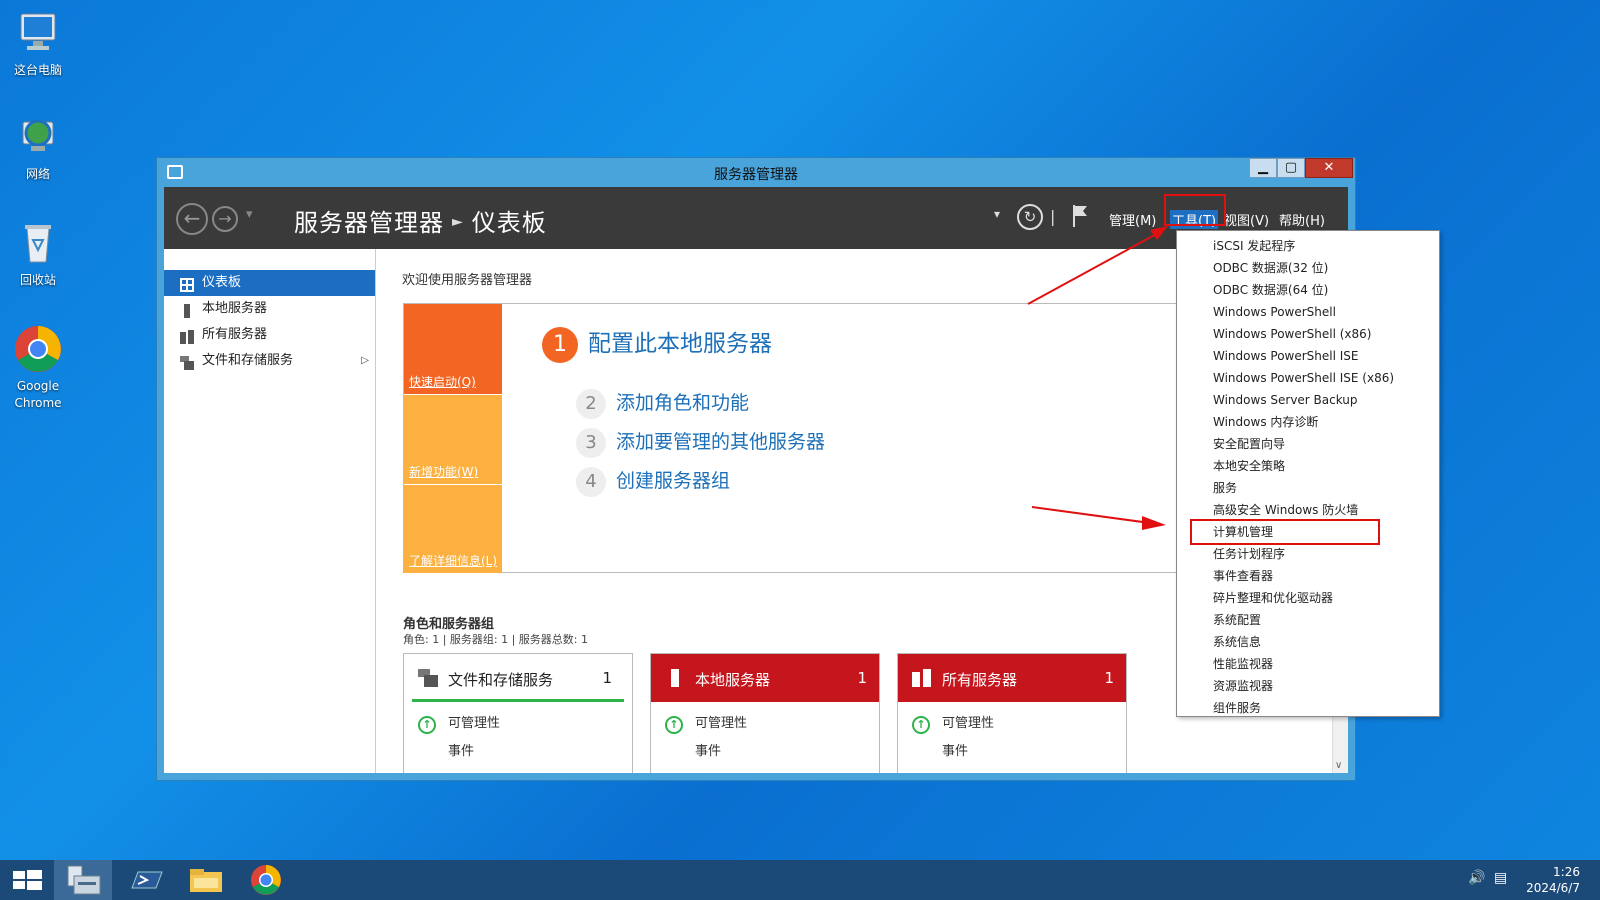 The width and height of the screenshot is (1600, 900). What do you see at coordinates (800, 880) in the screenshot?
I see `taskbar: 🔊 ▤ 1:26 2024/6/7` at bounding box center [800, 880].